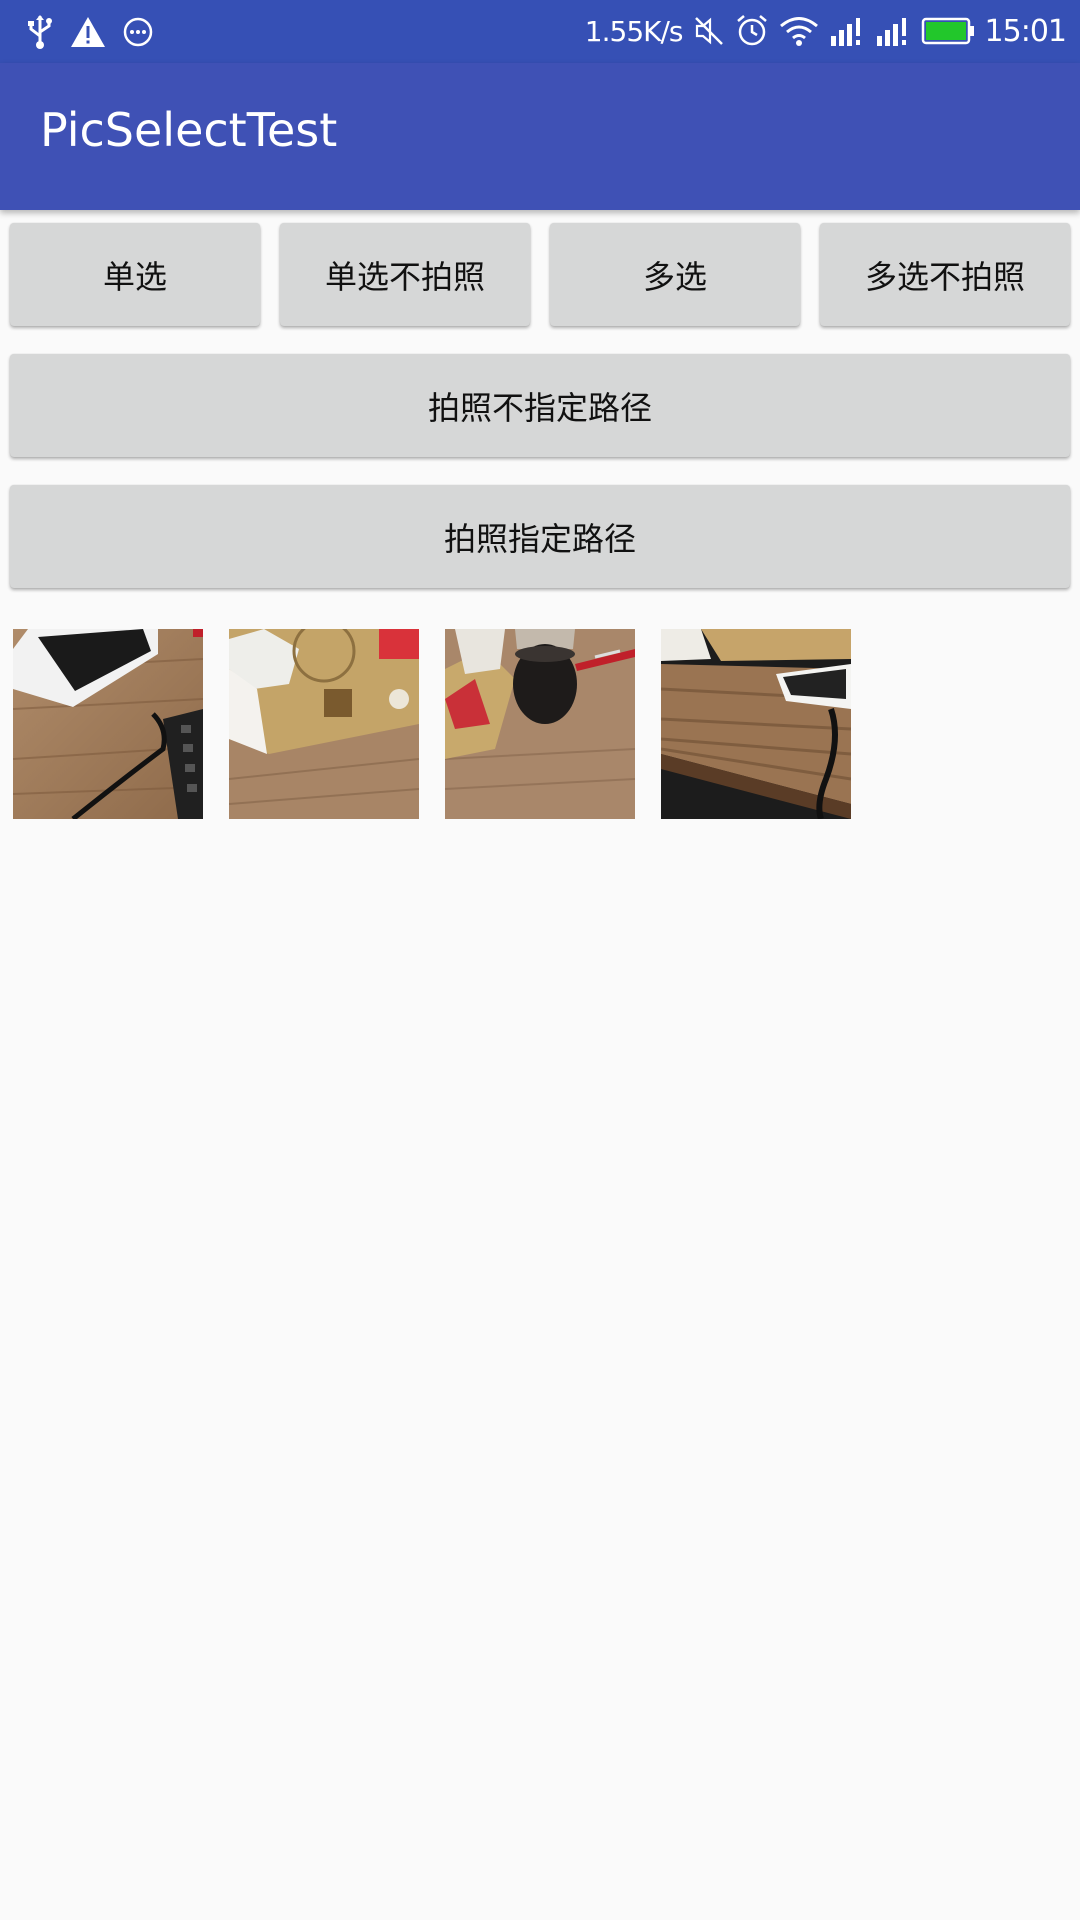 The height and width of the screenshot is (1920, 1080). I want to click on photo-cup-pen, so click(540, 724).